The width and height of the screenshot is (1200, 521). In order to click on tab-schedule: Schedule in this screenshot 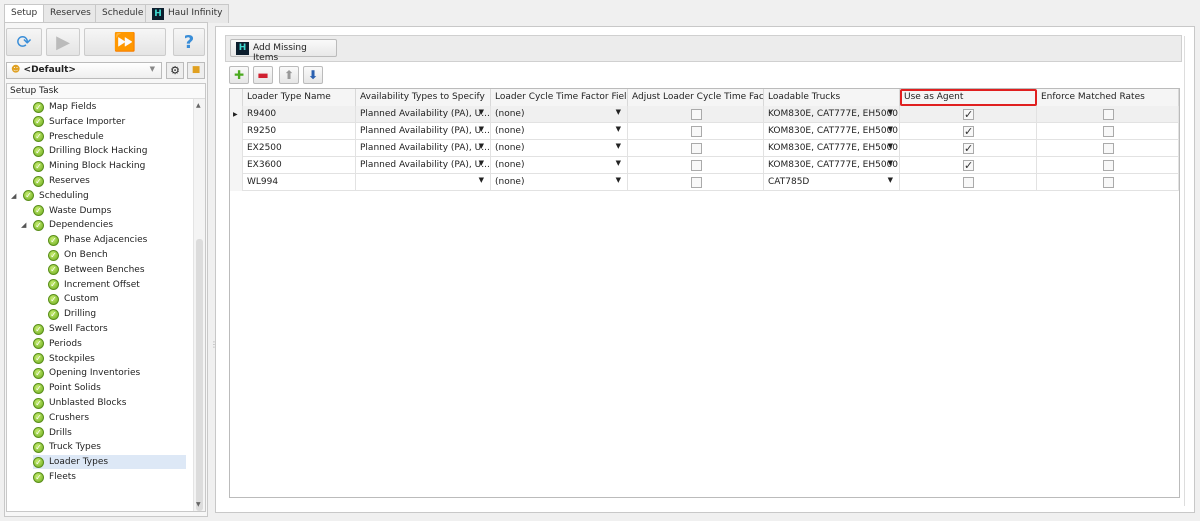, I will do `click(123, 13)`.